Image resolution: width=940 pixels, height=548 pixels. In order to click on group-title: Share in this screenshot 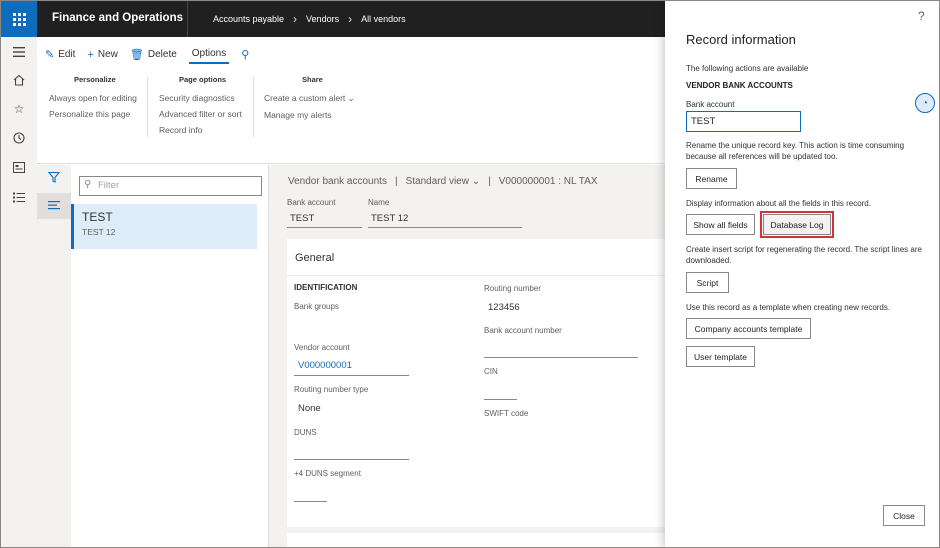, I will do `click(312, 79)`.